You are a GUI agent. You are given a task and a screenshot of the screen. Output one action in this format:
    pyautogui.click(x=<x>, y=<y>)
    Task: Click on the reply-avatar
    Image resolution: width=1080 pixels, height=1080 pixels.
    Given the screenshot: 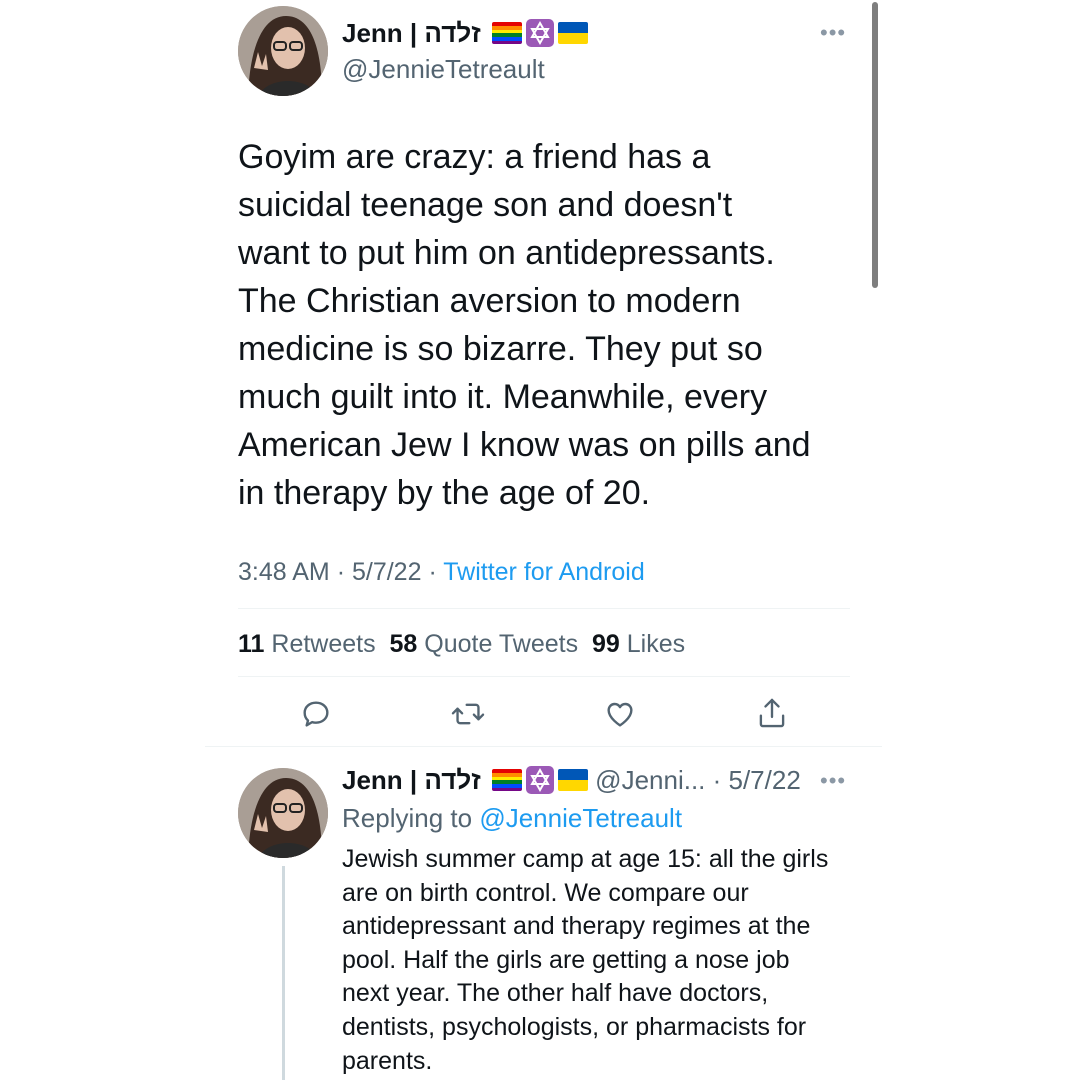 What is the action you would take?
    pyautogui.click(x=283, y=813)
    